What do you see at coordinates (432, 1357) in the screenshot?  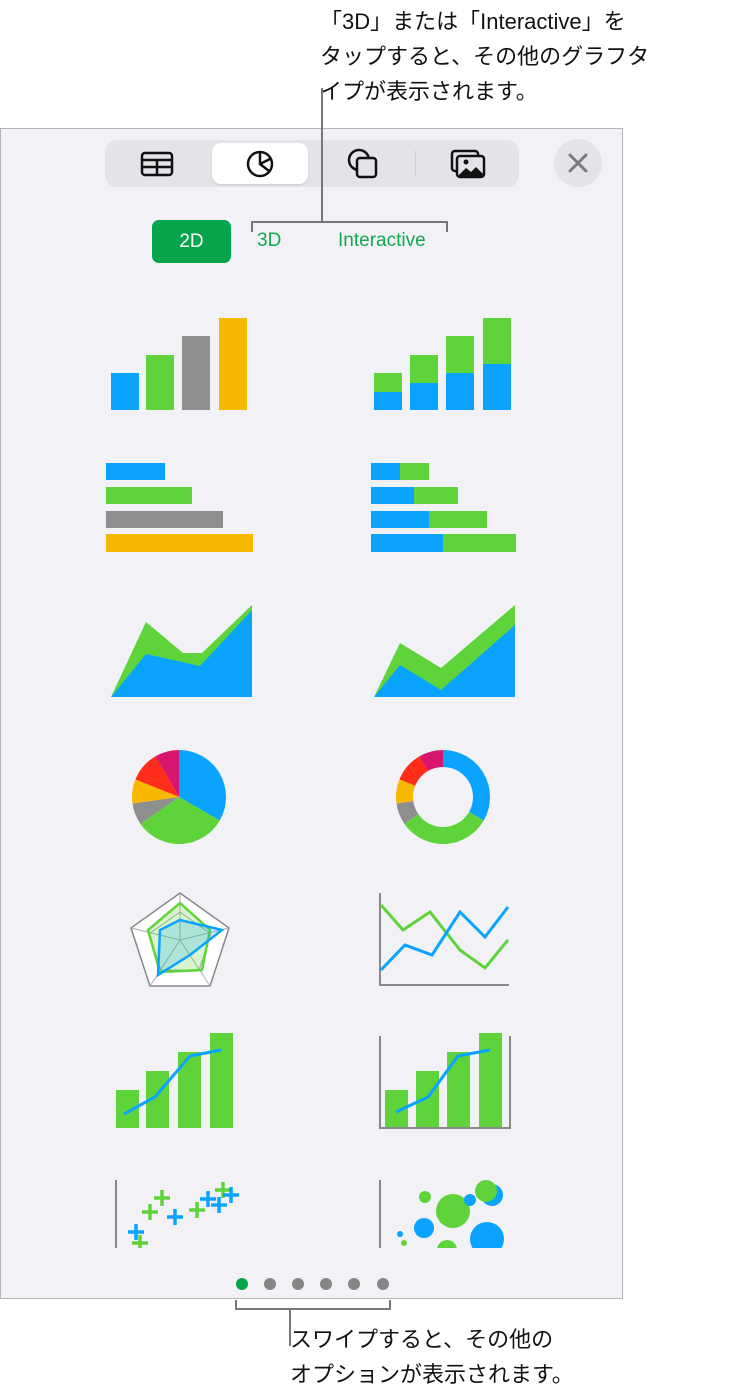 I see `bottom-annotation: スワイプすると、その他の オプションが表示されます。` at bounding box center [432, 1357].